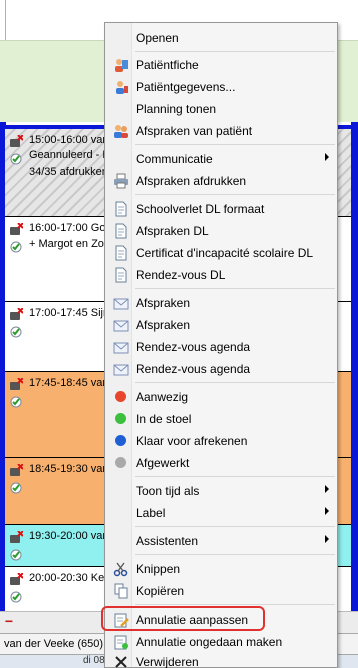 The height and width of the screenshot is (668, 358). What do you see at coordinates (157, 38) in the screenshot?
I see `menu-item-label: Openen` at bounding box center [157, 38].